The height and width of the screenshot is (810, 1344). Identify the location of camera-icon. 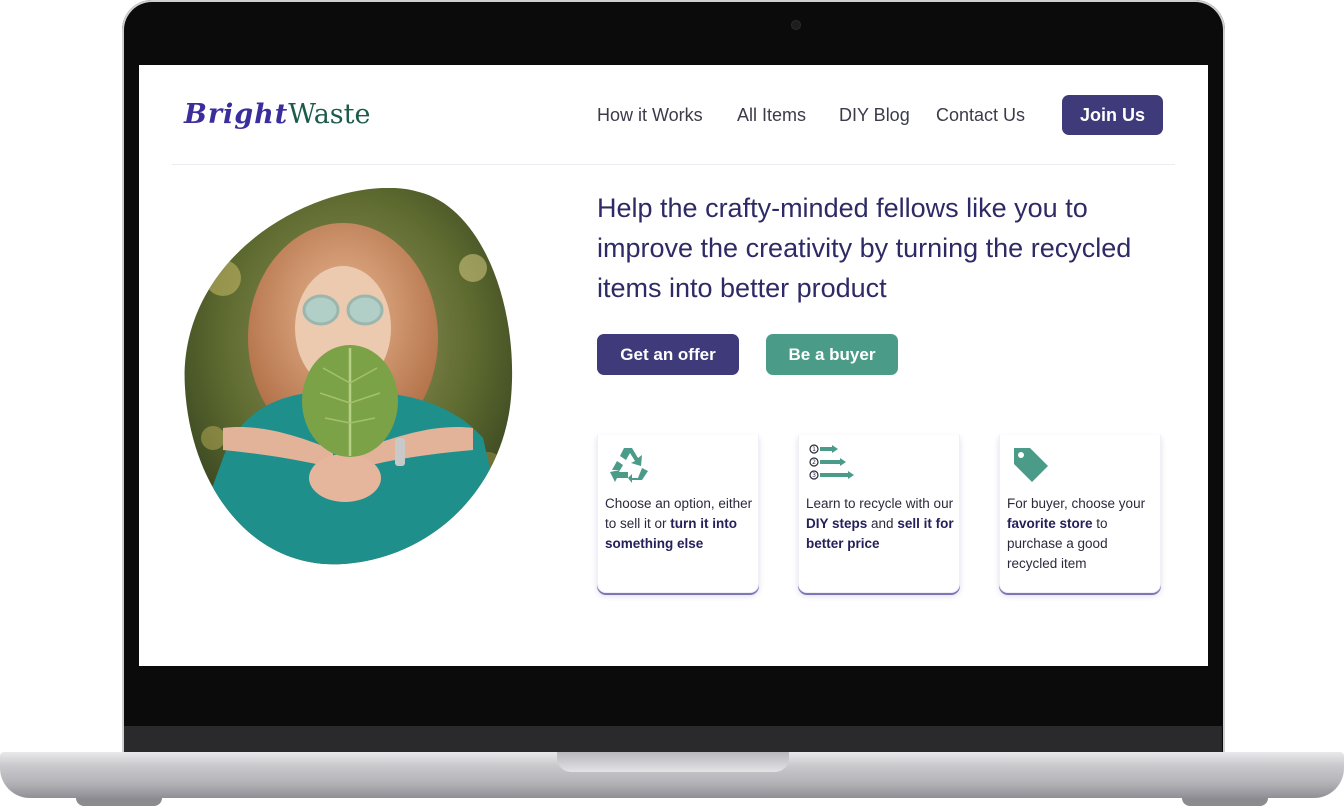
(796, 25).